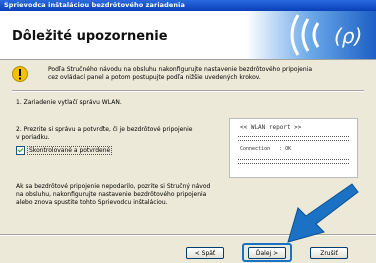 This screenshot has height=263, width=376. What do you see at coordinates (348, 36) in the screenshot?
I see `svg-text: (ρ)` at bounding box center [348, 36].